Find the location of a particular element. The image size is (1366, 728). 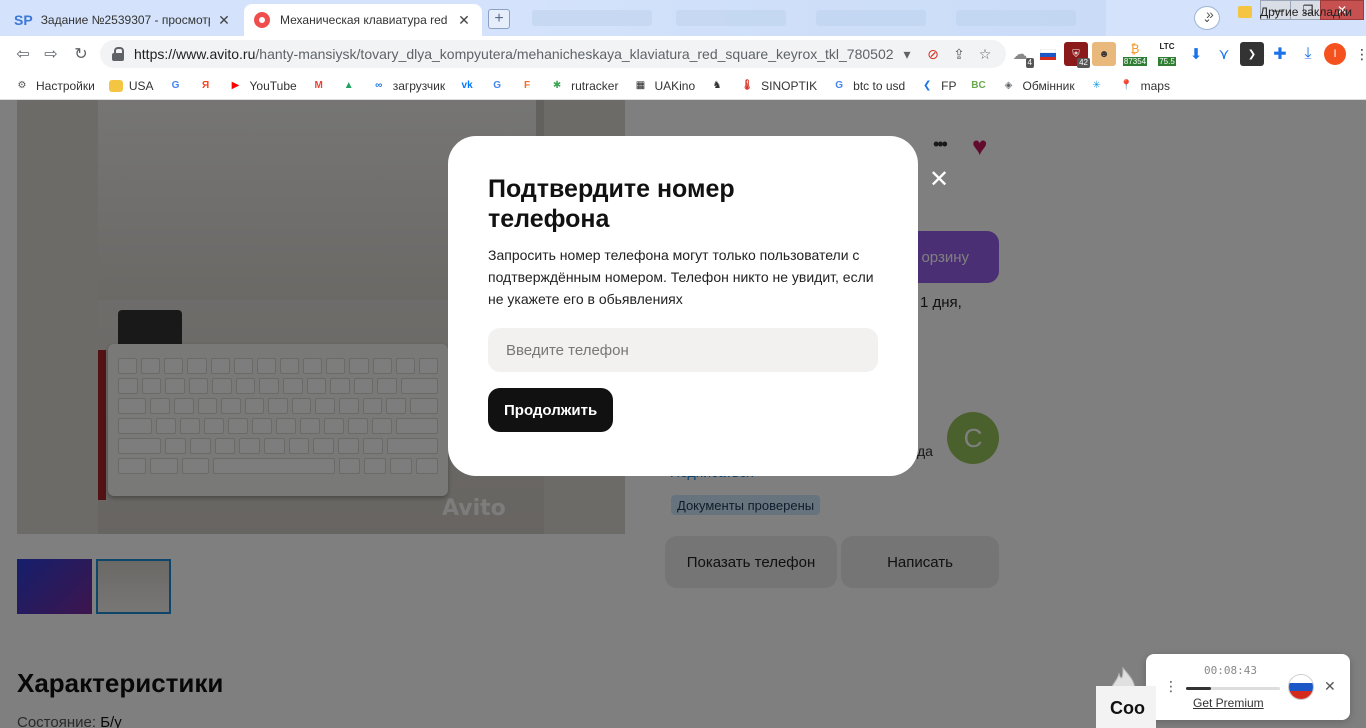

infinity-icon: ∞ is located at coordinates (379, 85).